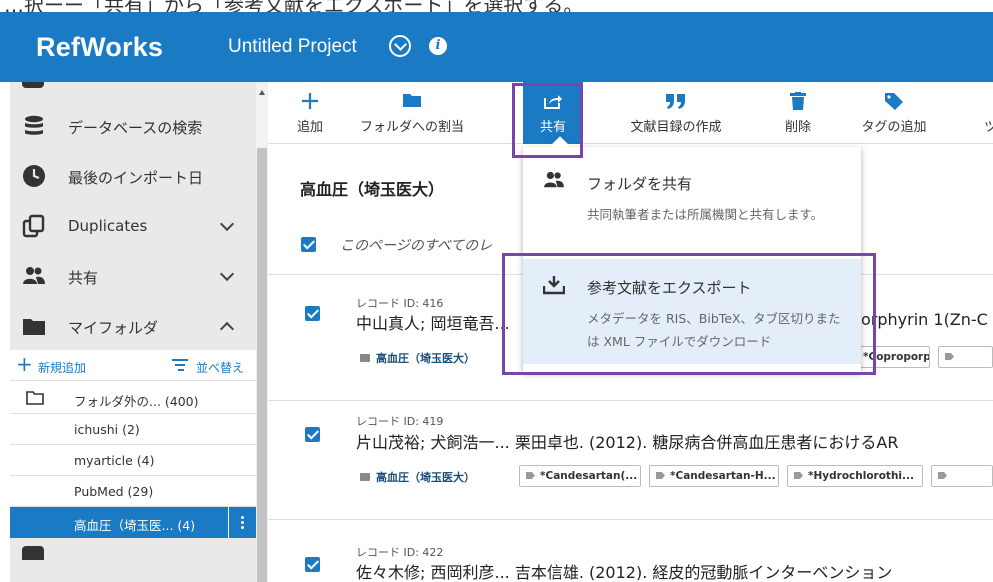 This screenshot has width=993, height=582. I want to click on sort-icon, so click(180, 365).